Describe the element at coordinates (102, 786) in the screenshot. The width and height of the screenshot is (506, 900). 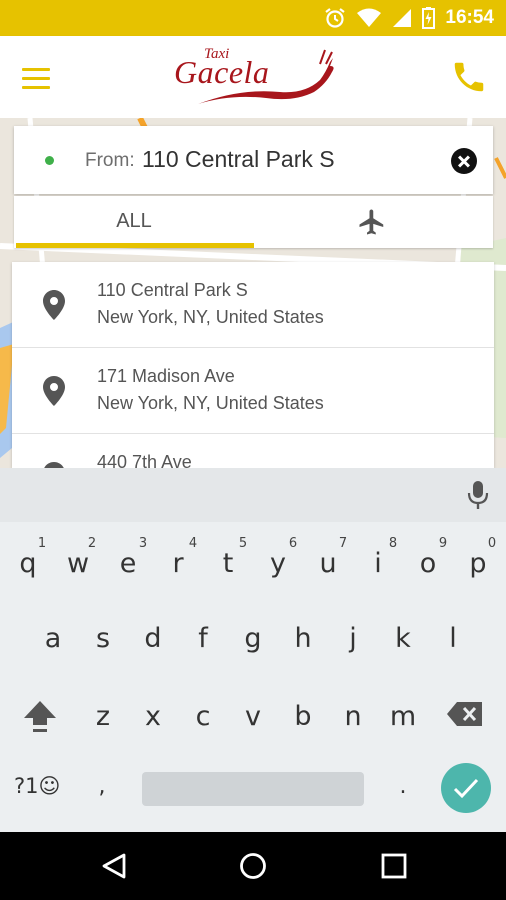
I see `key-comma: ,` at that location.